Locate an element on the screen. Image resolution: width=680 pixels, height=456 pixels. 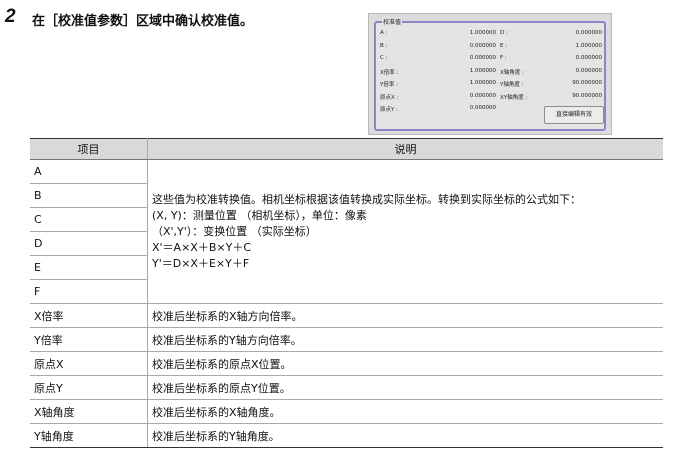
param-label: B : is located at coordinates (384, 45).